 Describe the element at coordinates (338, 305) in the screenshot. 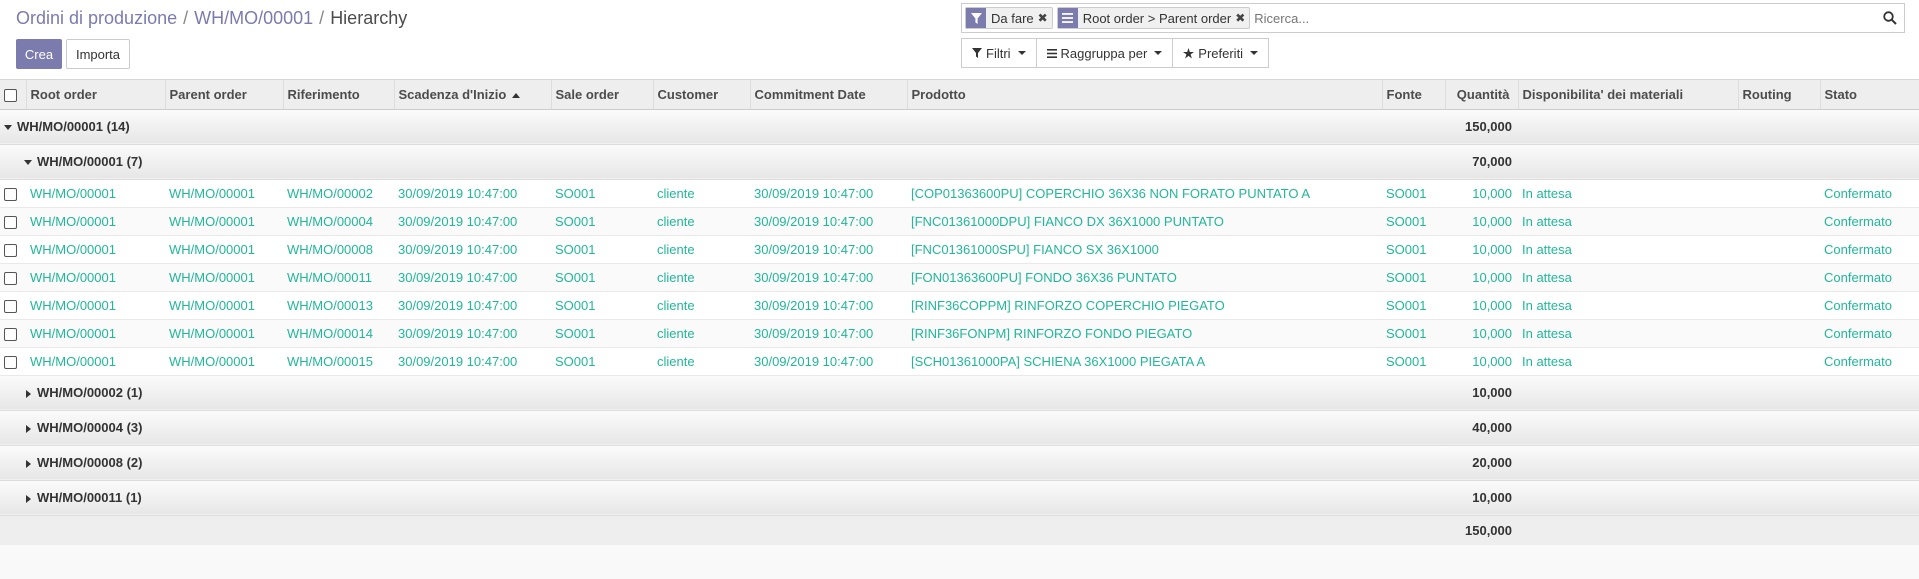

I see `cell-riferimento: WH/MO/00013` at that location.